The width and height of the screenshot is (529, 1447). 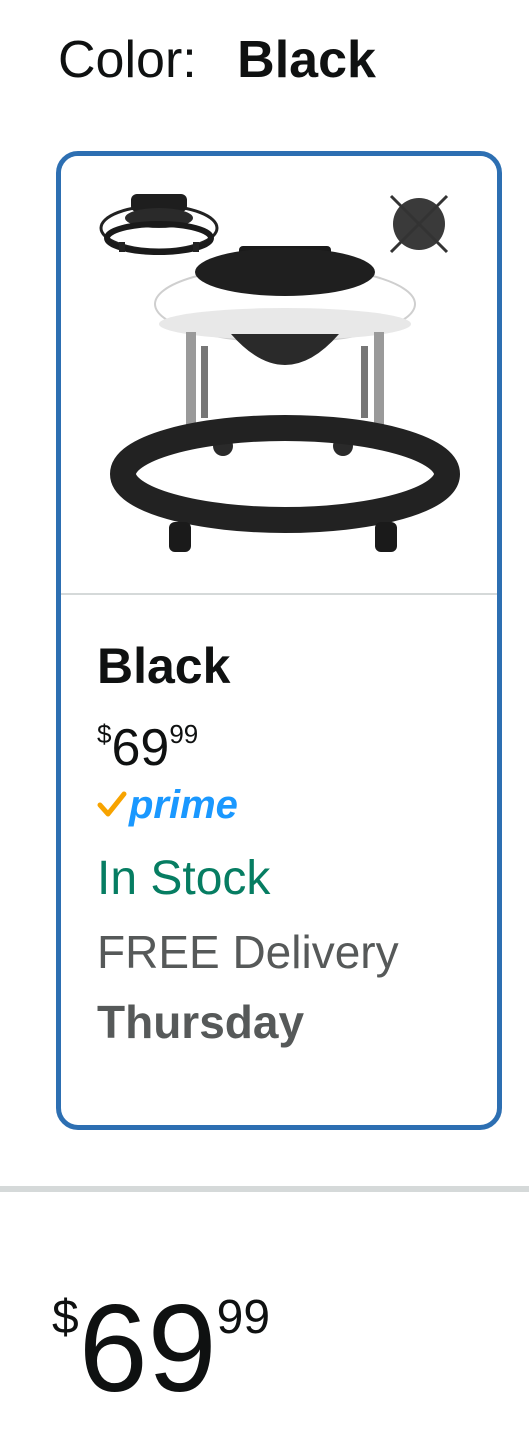 I want to click on prime-label: prime, so click(x=183, y=805).